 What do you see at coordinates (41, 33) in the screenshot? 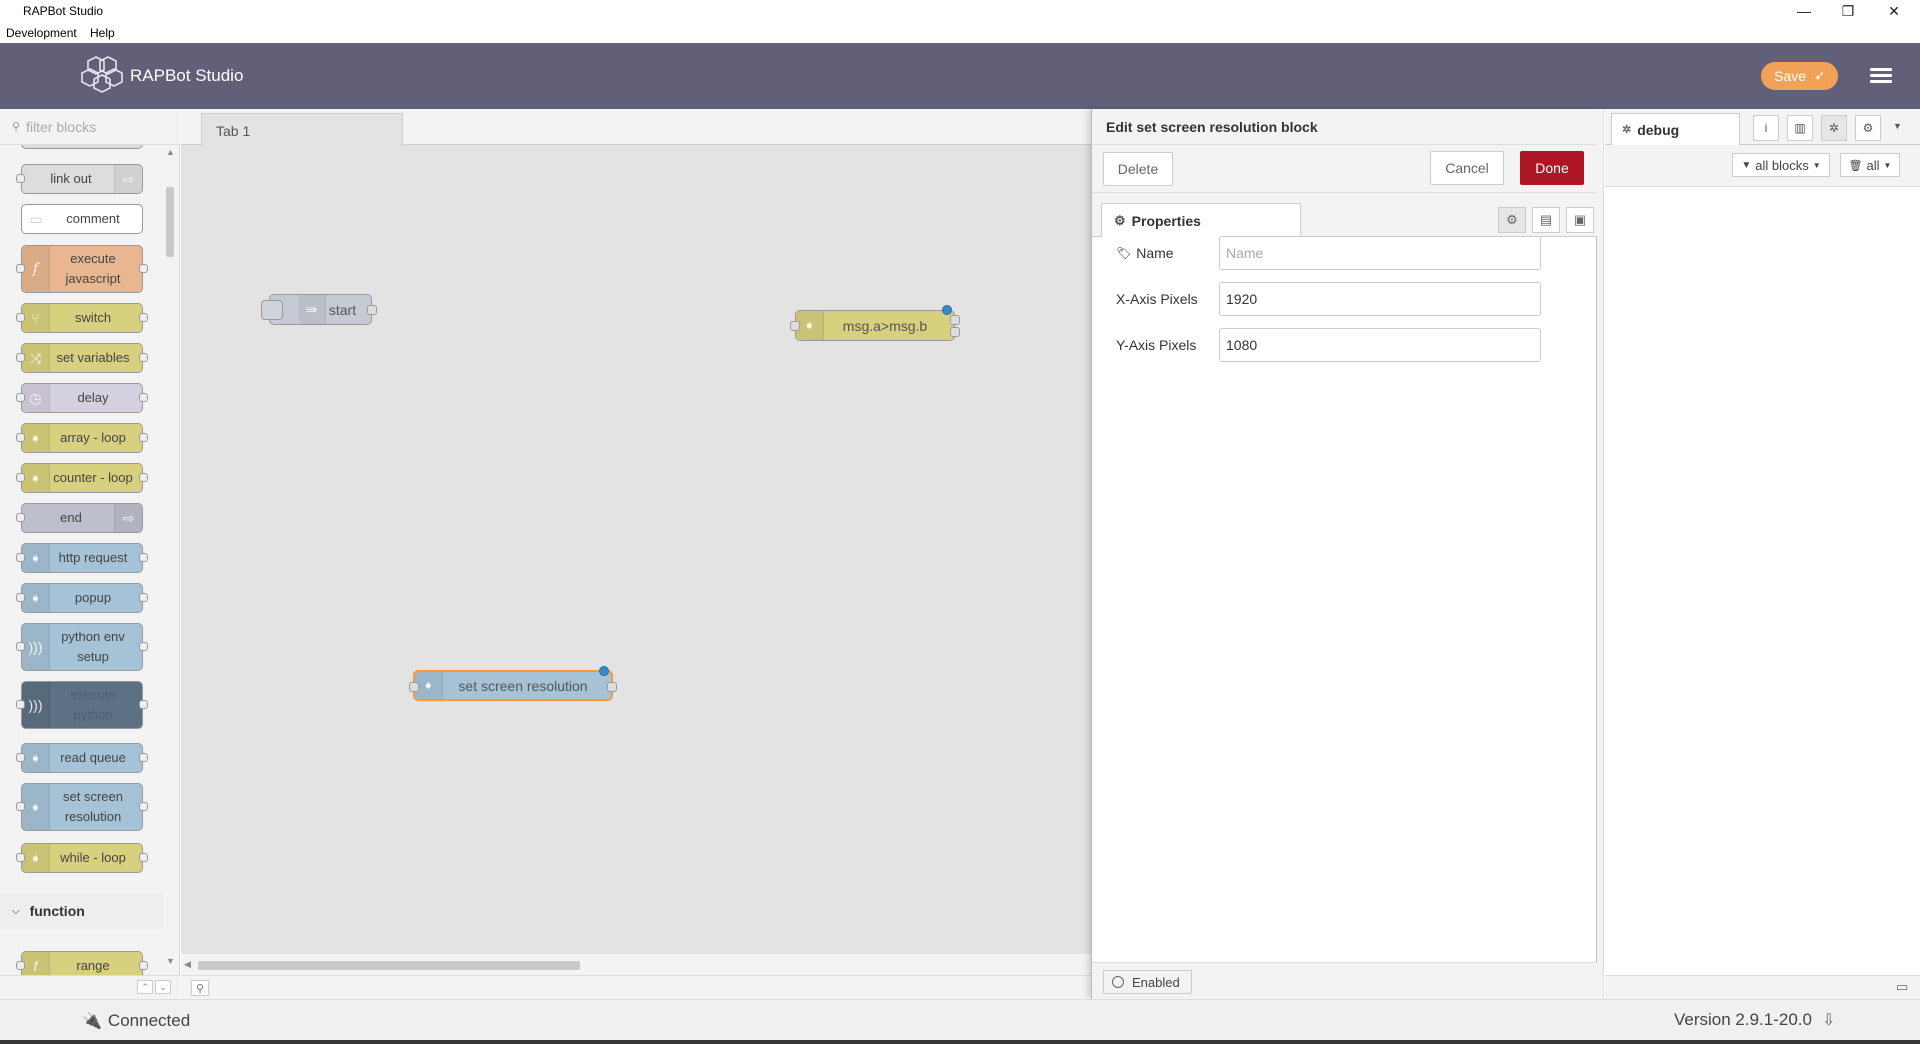
I see `menu-development: Development` at bounding box center [41, 33].